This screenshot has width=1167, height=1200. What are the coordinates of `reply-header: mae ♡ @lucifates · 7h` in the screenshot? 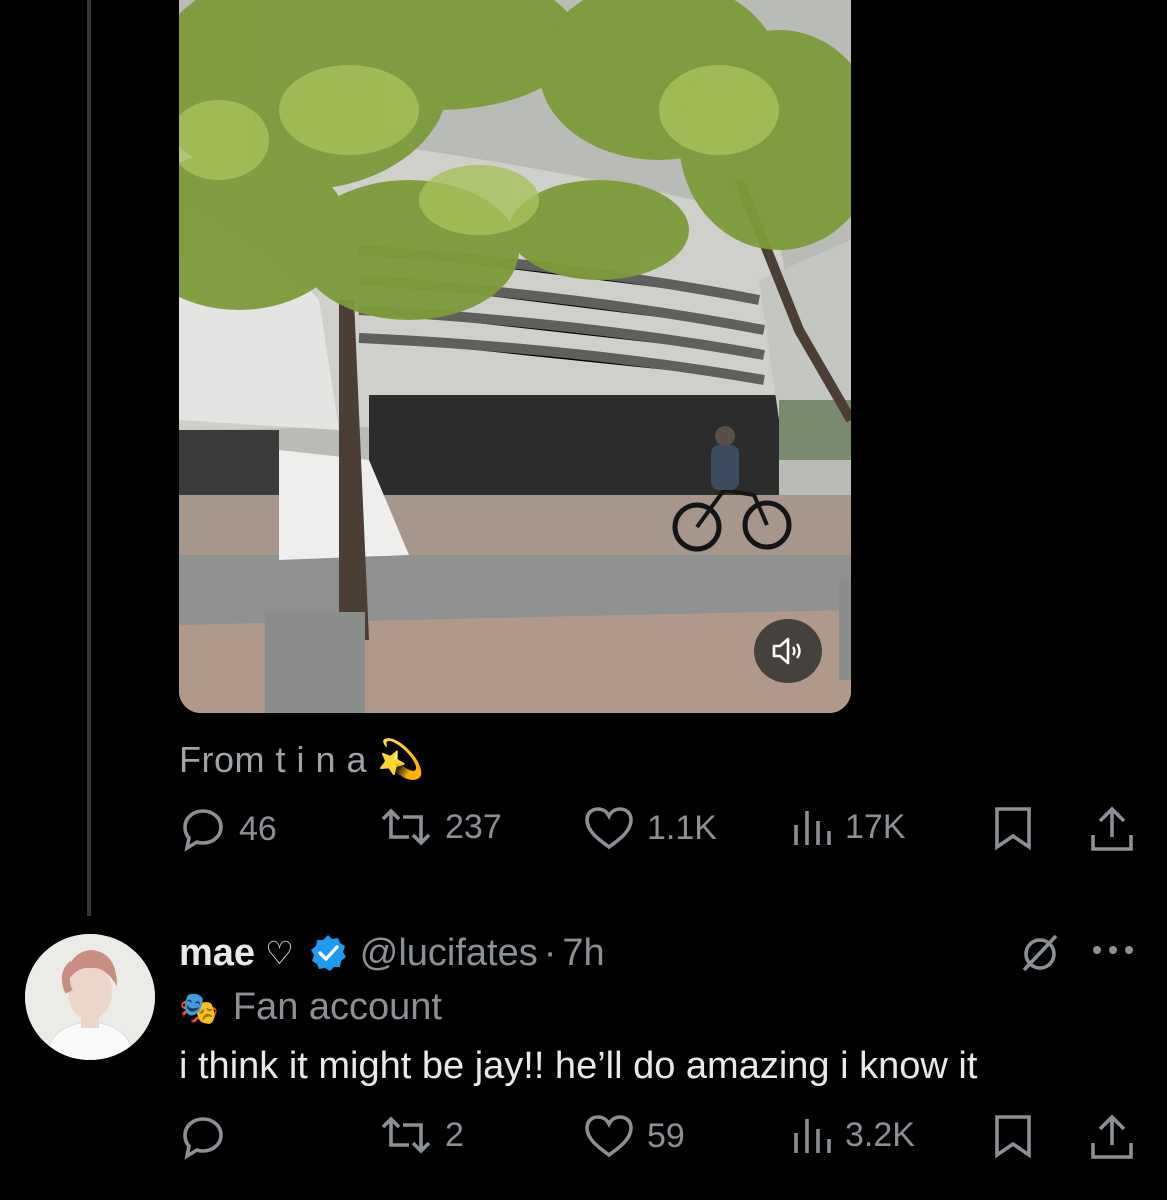 It's located at (392, 953).